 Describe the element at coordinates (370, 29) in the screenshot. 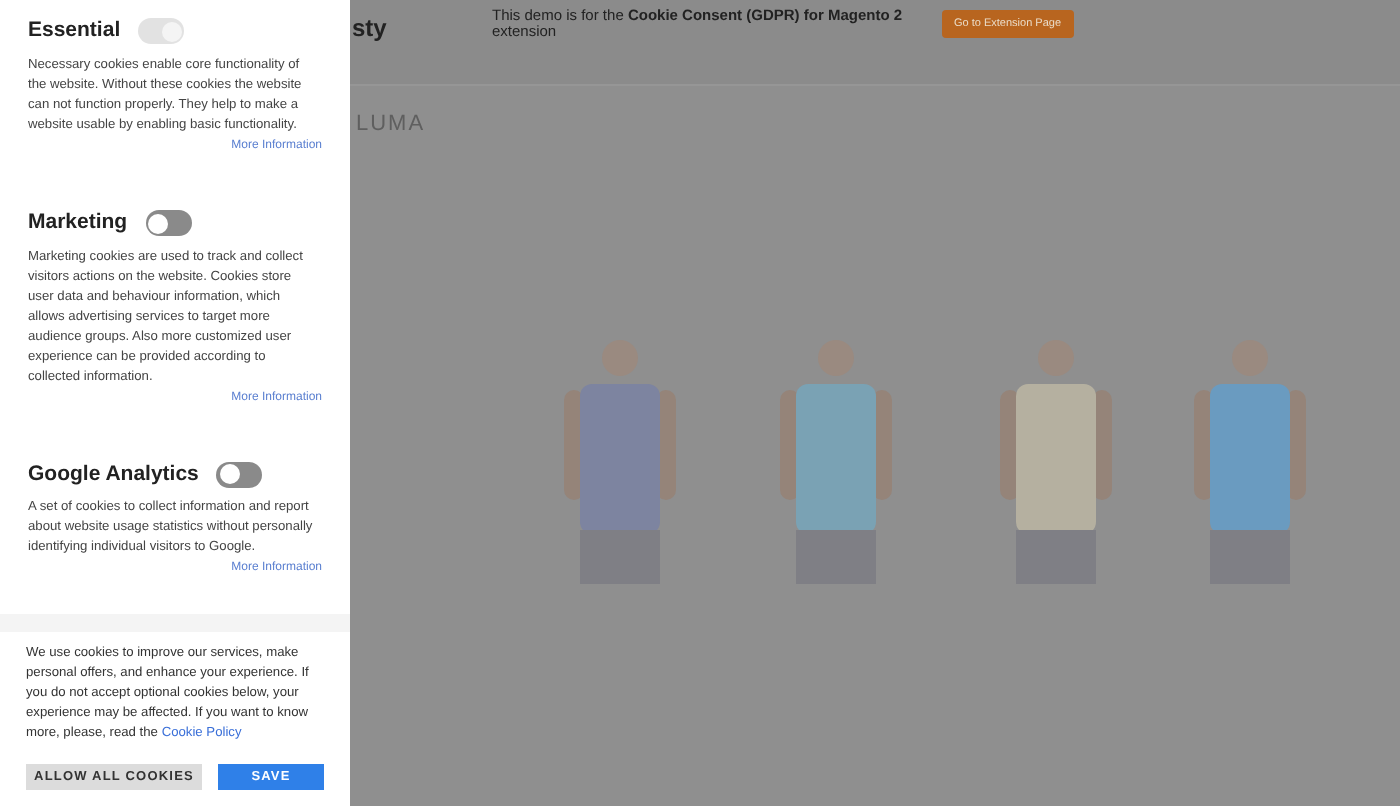

I see `store-logo: sty` at that location.